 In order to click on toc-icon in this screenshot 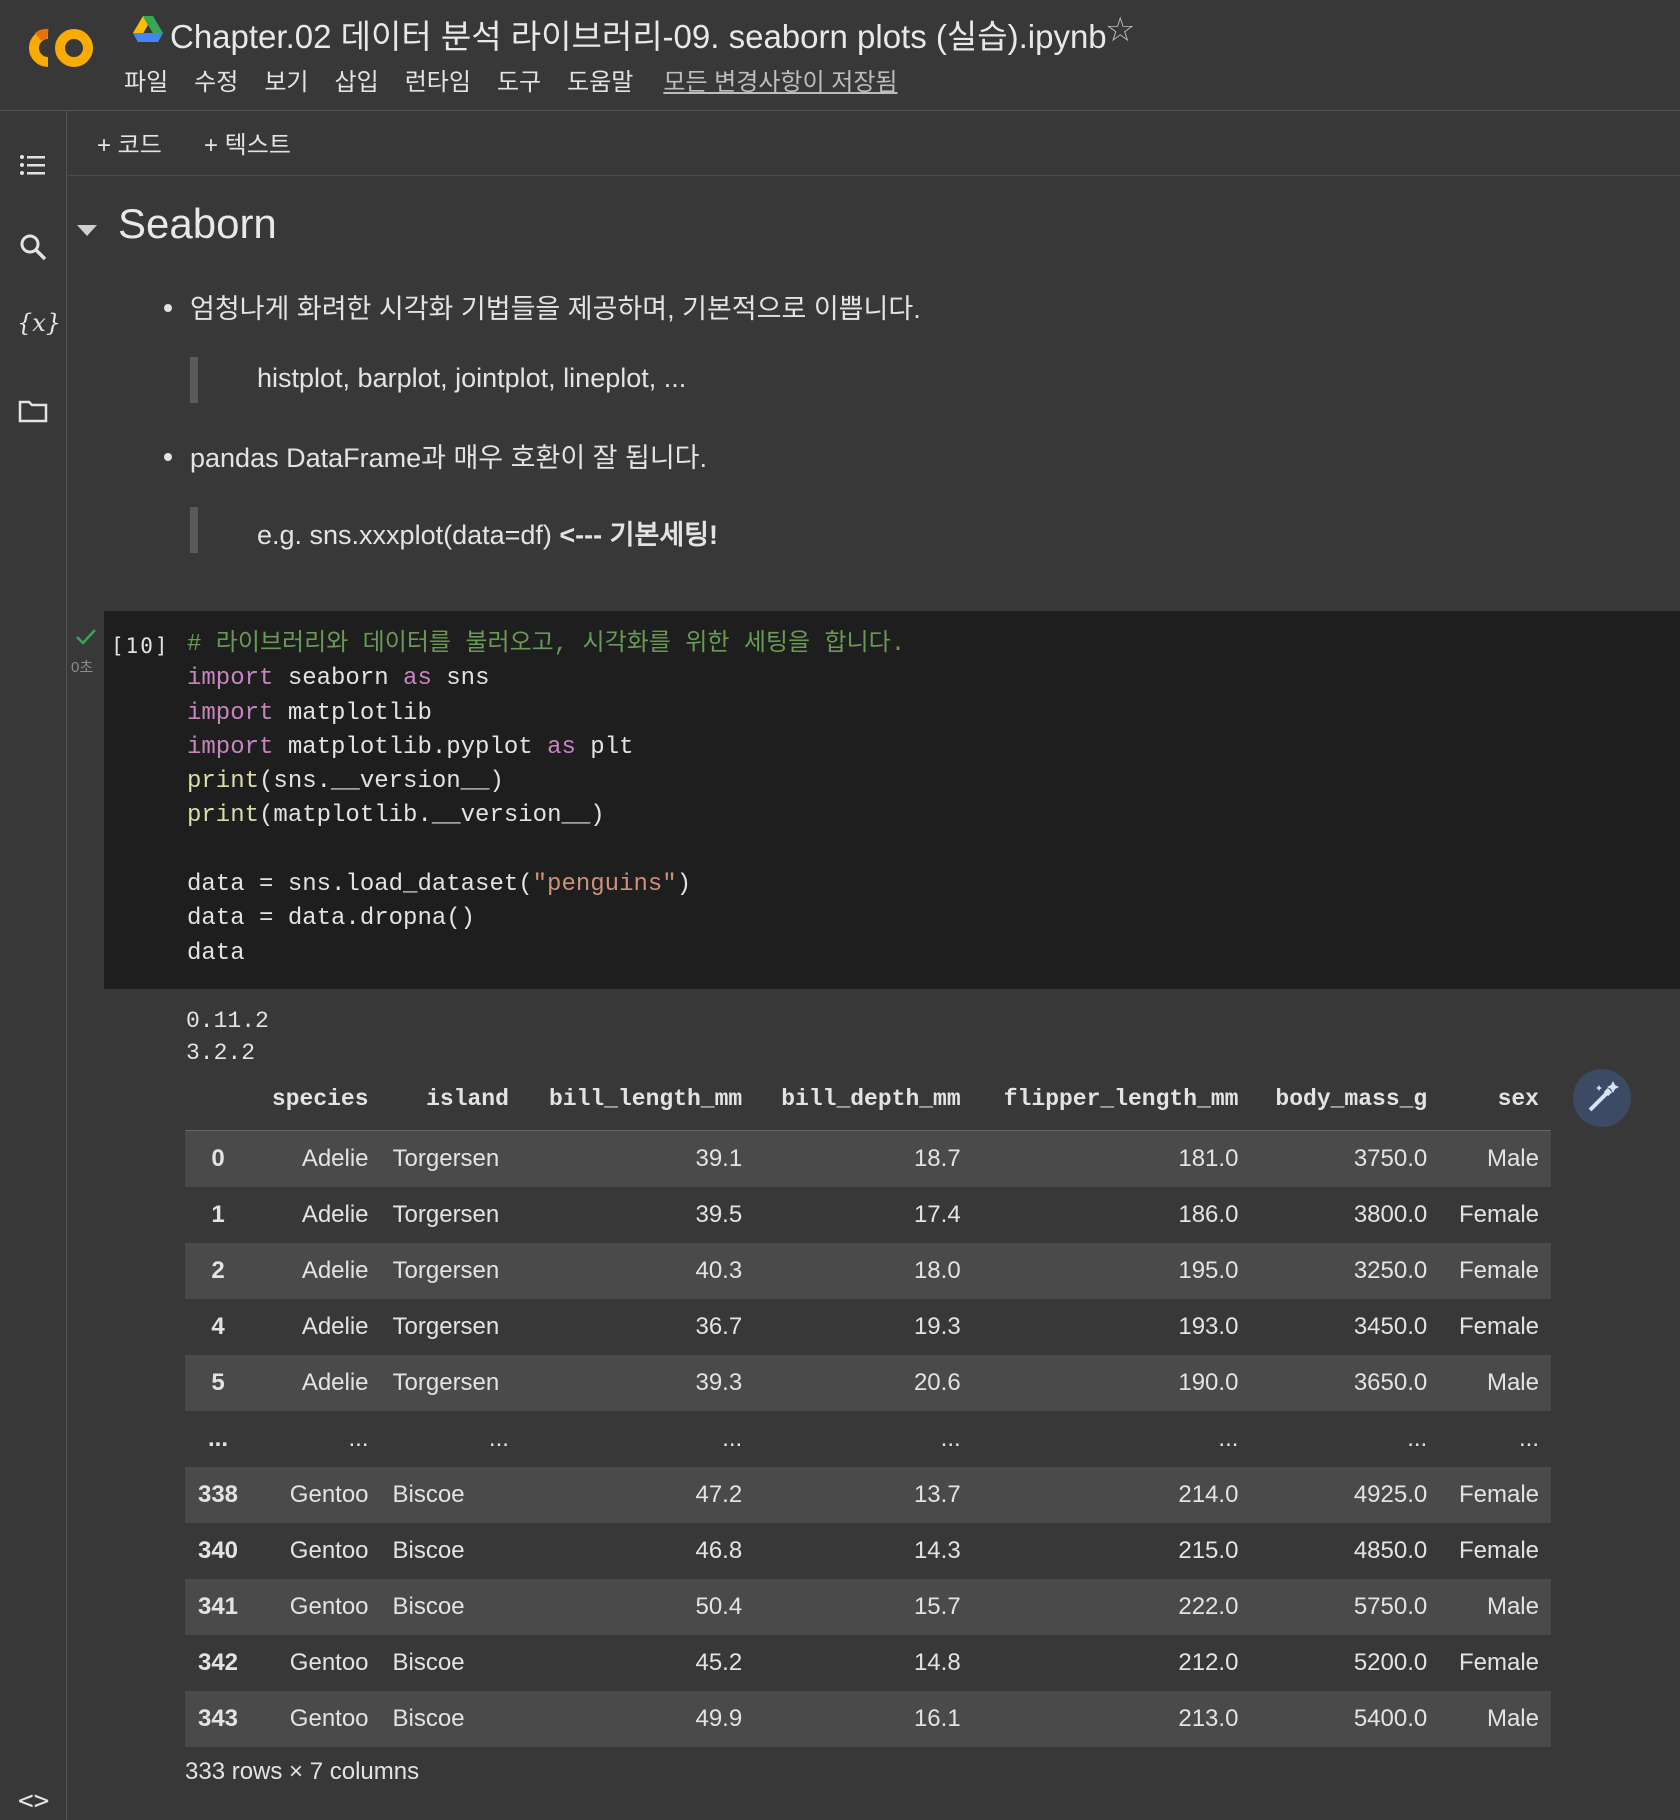, I will do `click(33, 165)`.